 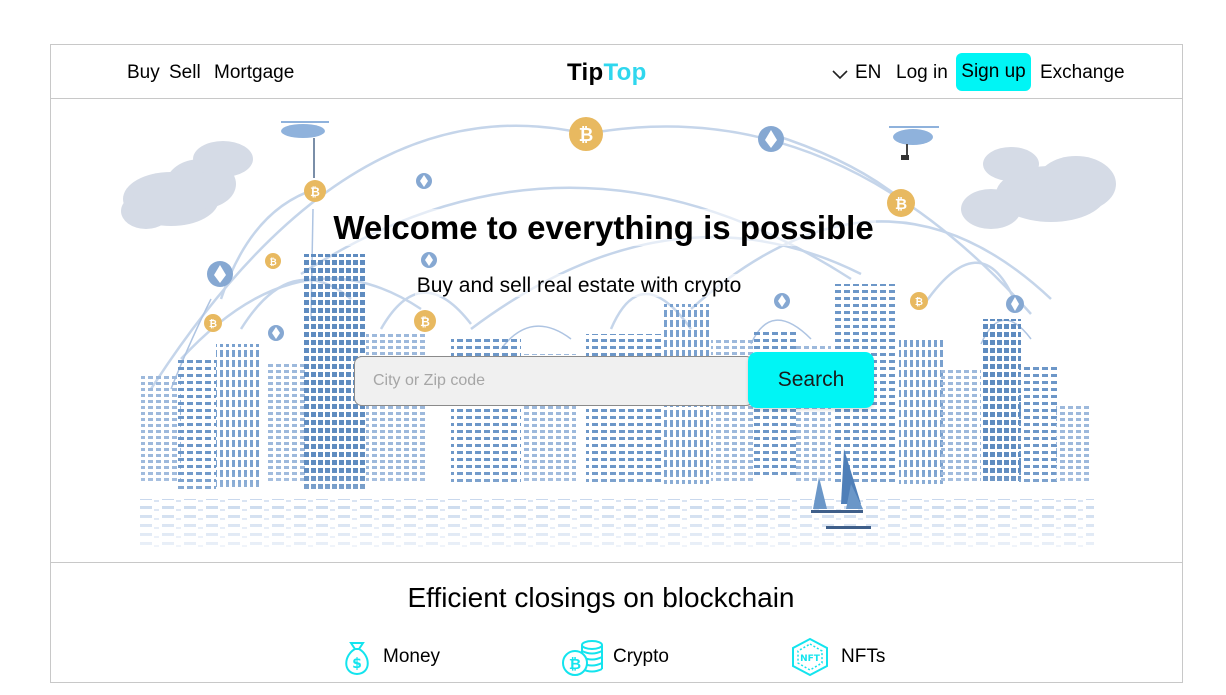 I want to click on nav-link-mortgage: Mortgage, so click(x=254, y=73).